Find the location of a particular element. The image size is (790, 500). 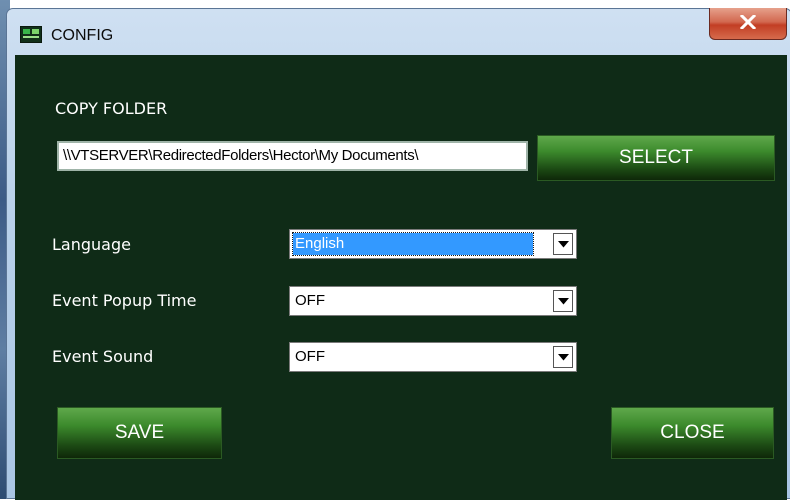

select-folder-button: SELECT is located at coordinates (656, 158).